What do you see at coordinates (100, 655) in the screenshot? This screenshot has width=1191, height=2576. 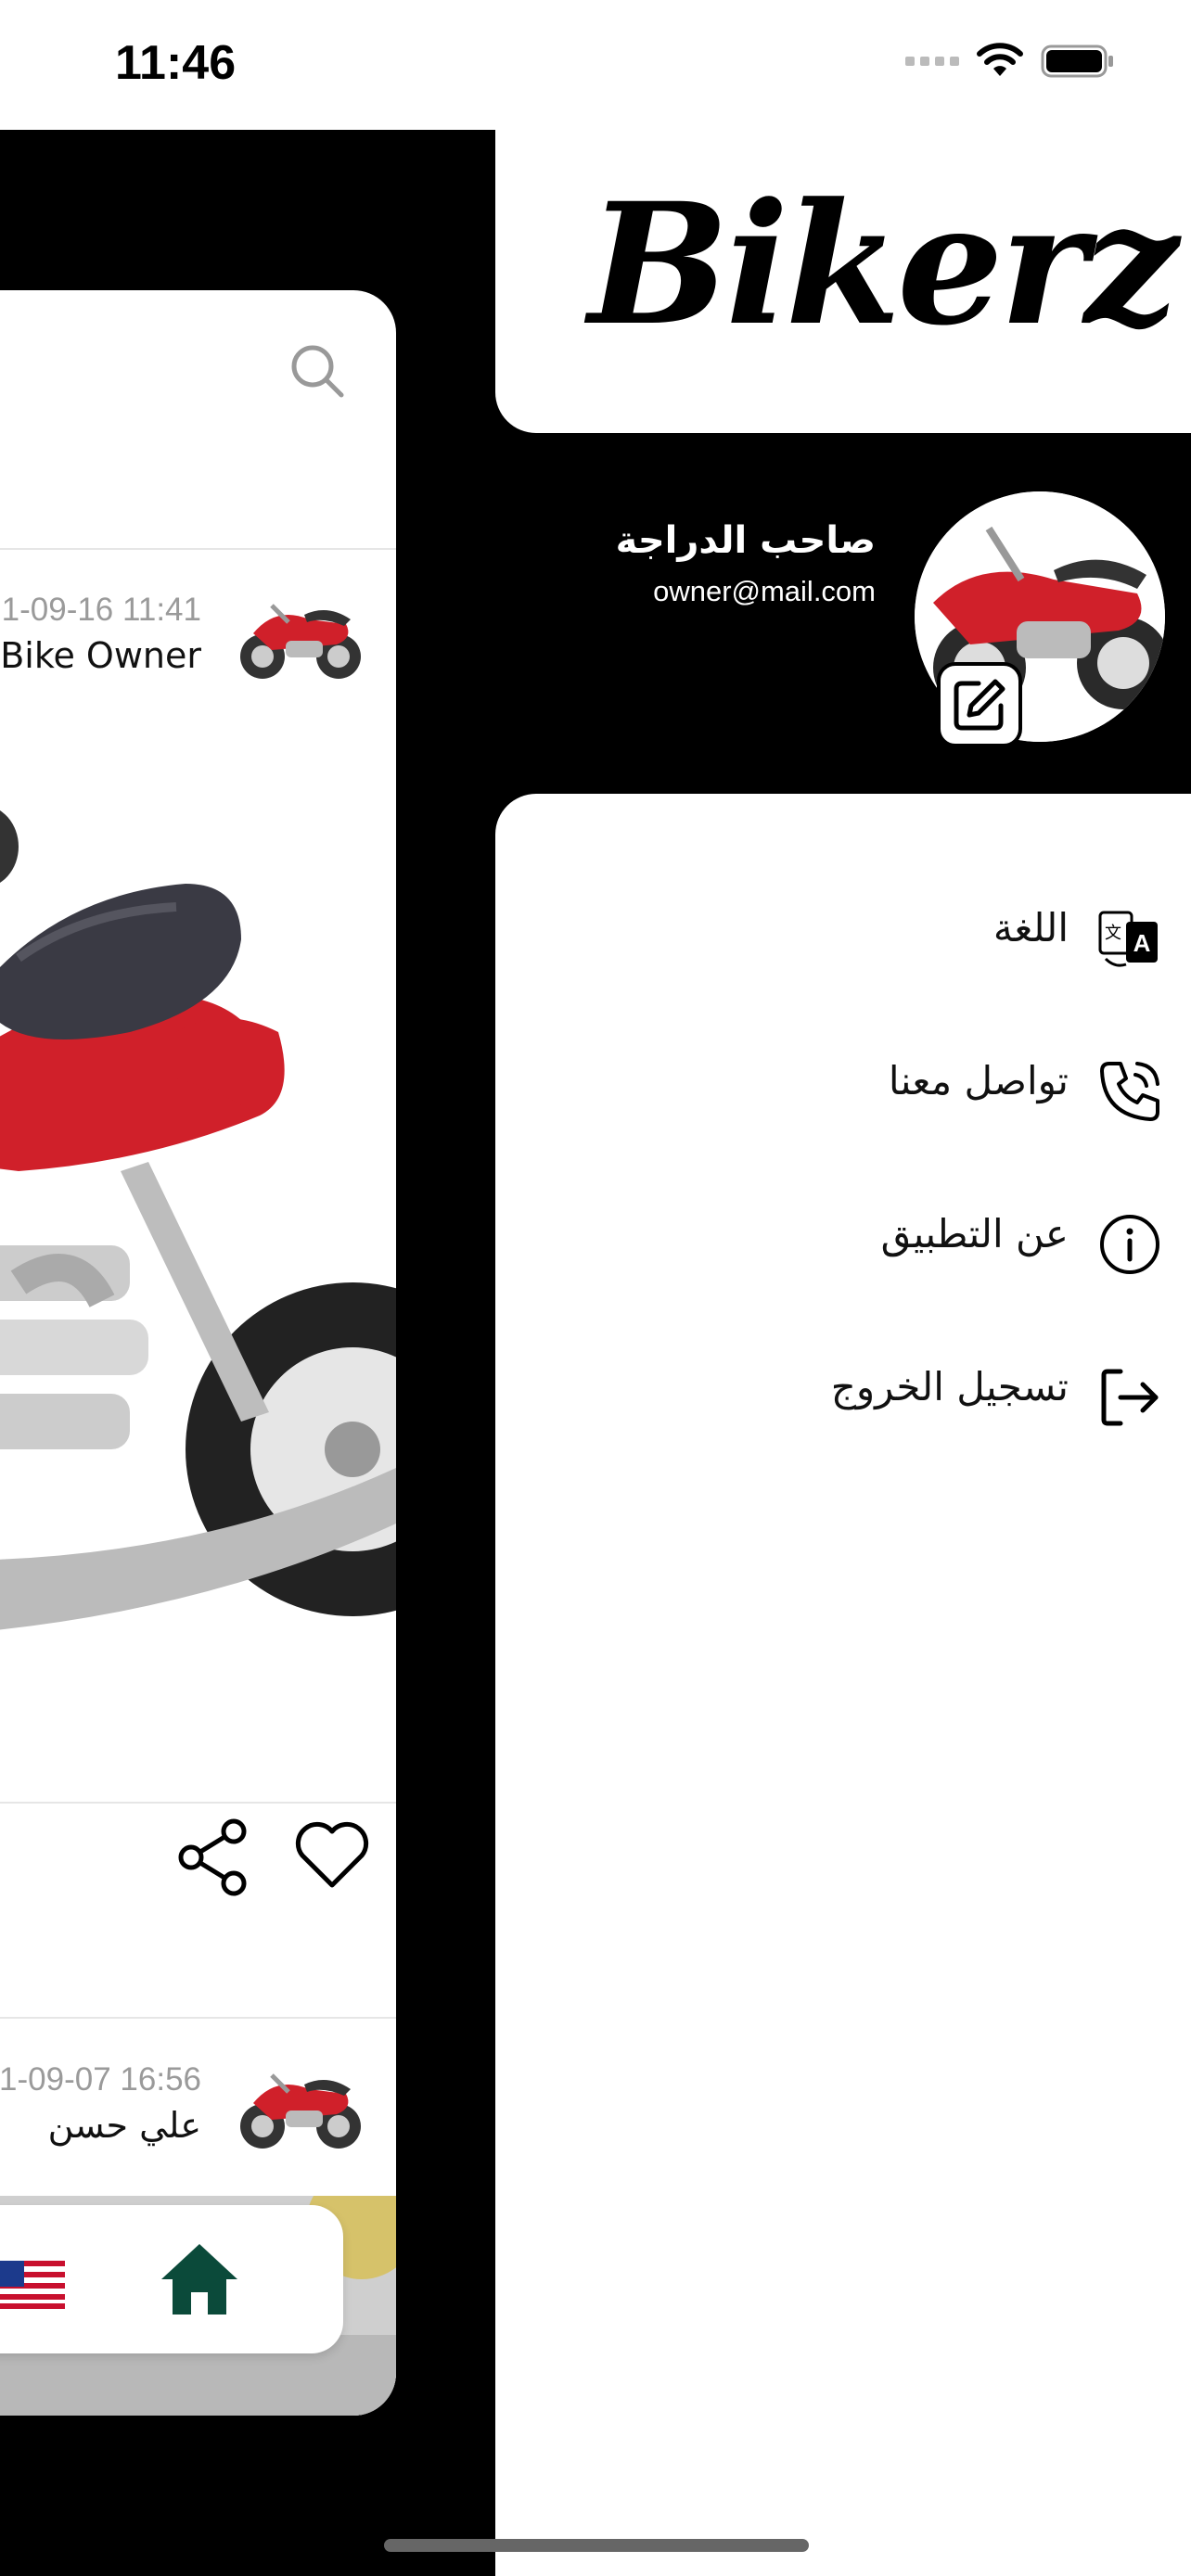 I see `post-author: Bike Owner` at bounding box center [100, 655].